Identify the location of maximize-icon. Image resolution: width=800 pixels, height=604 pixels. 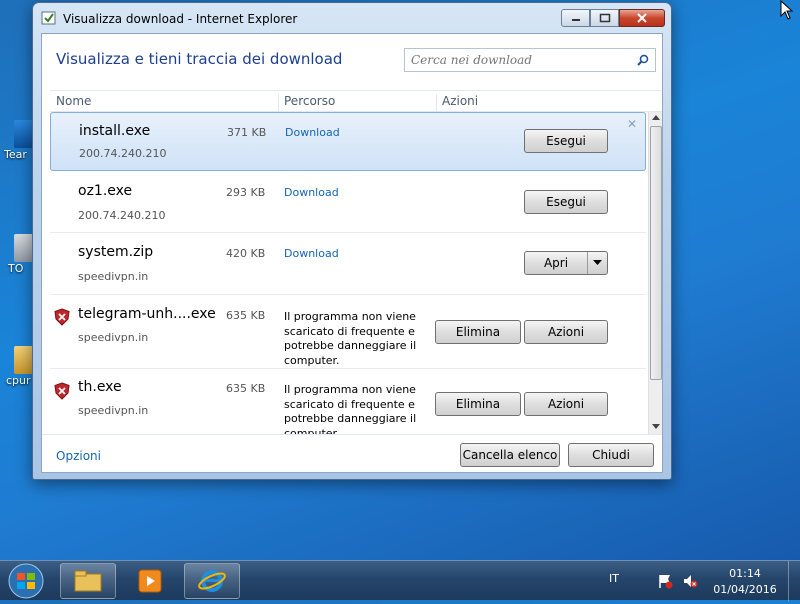
(604, 18).